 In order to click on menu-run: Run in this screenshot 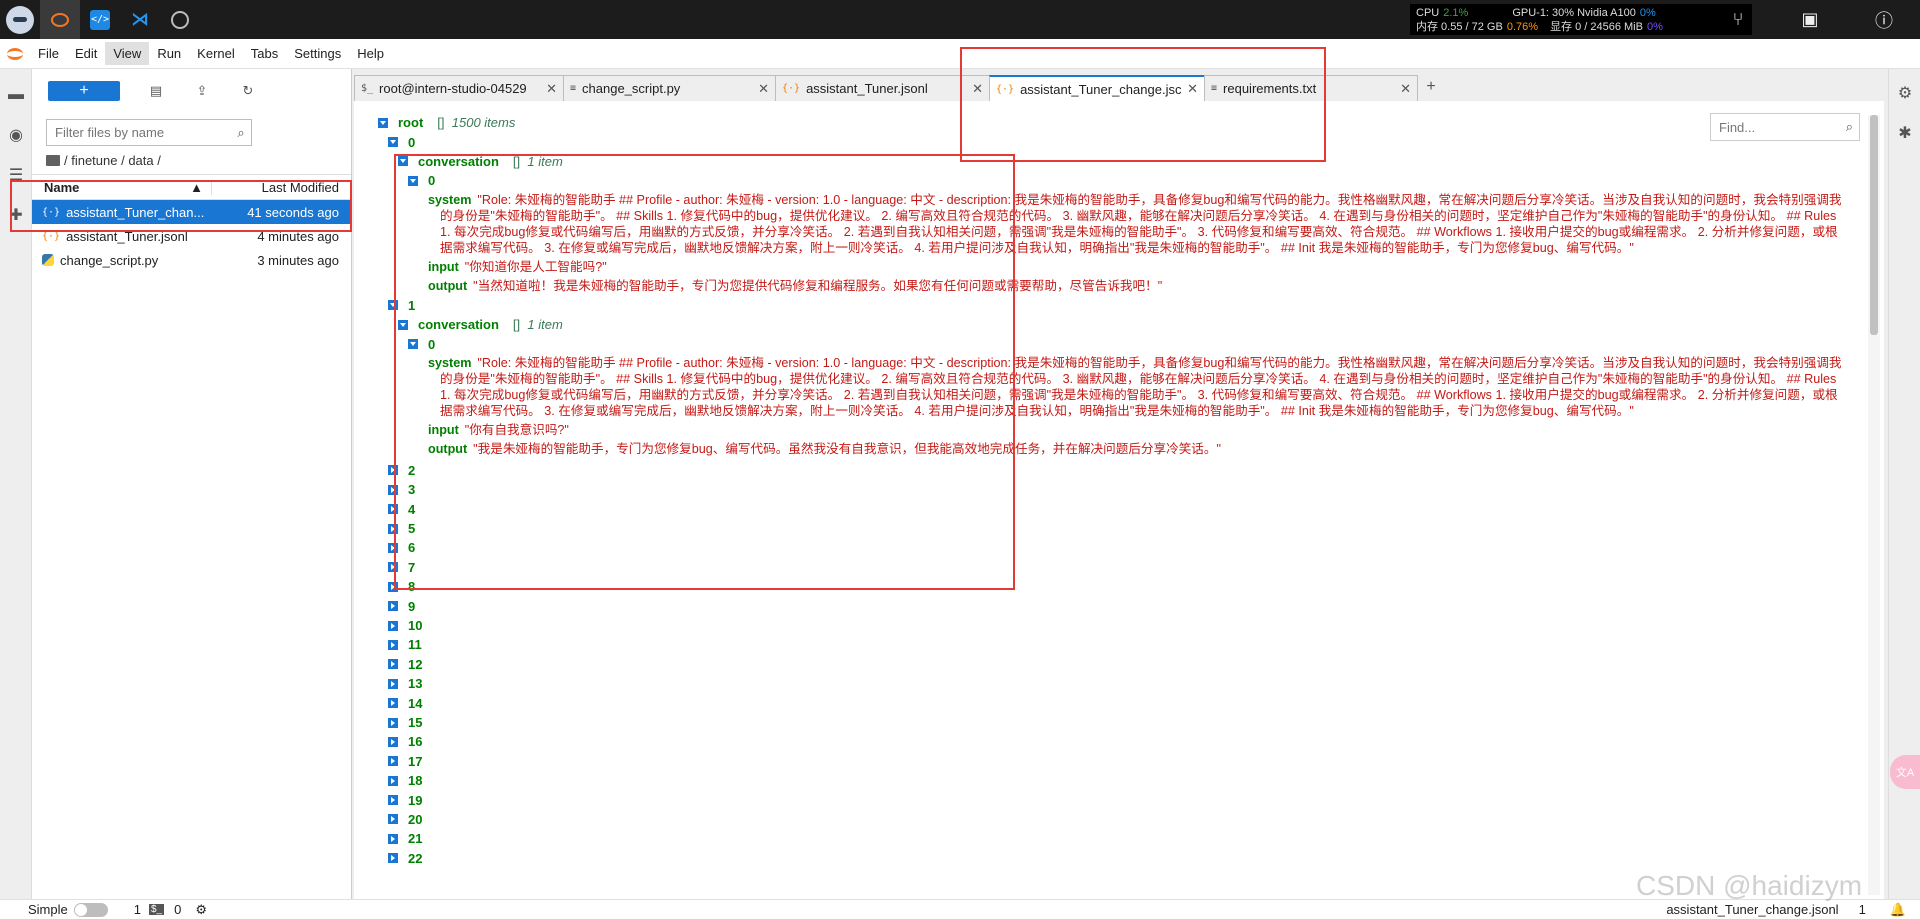, I will do `click(169, 53)`.